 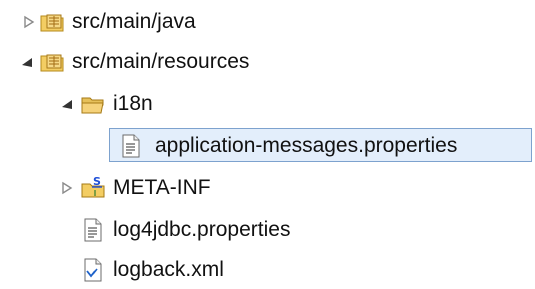 What do you see at coordinates (97, 181) in the screenshot?
I see `svg-text: S` at bounding box center [97, 181].